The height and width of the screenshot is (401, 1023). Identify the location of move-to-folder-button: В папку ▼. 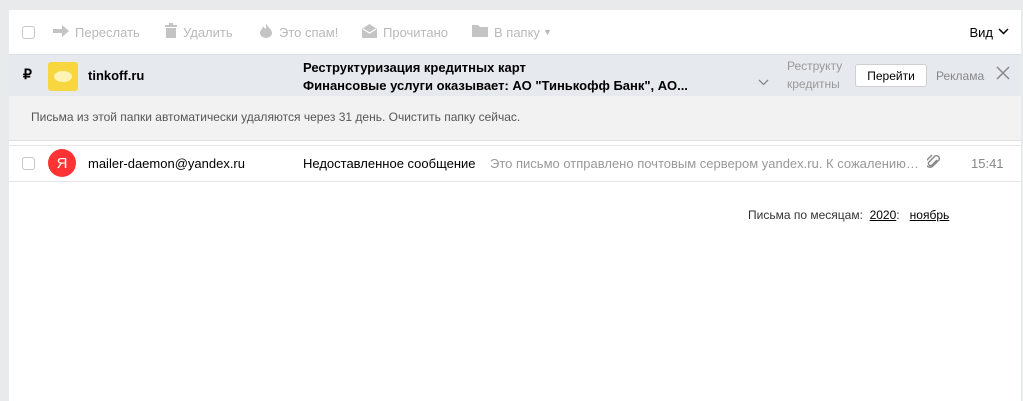
(512, 32).